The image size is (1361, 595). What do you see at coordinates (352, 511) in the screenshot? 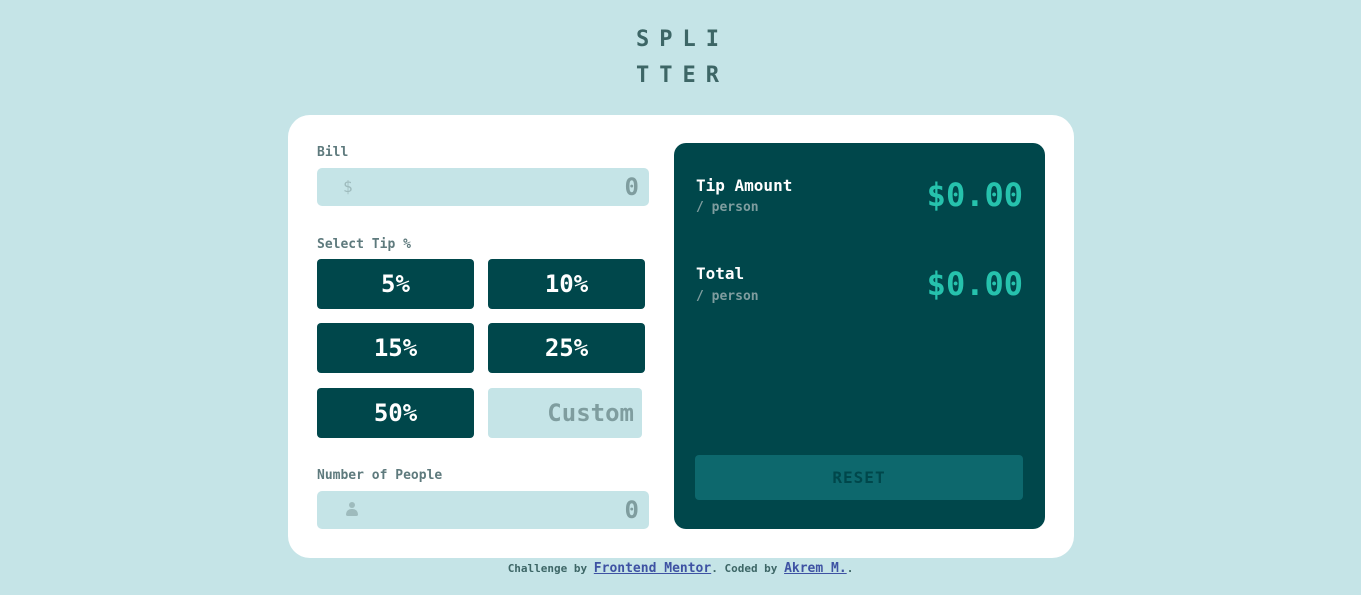
I see `person-icon` at bounding box center [352, 511].